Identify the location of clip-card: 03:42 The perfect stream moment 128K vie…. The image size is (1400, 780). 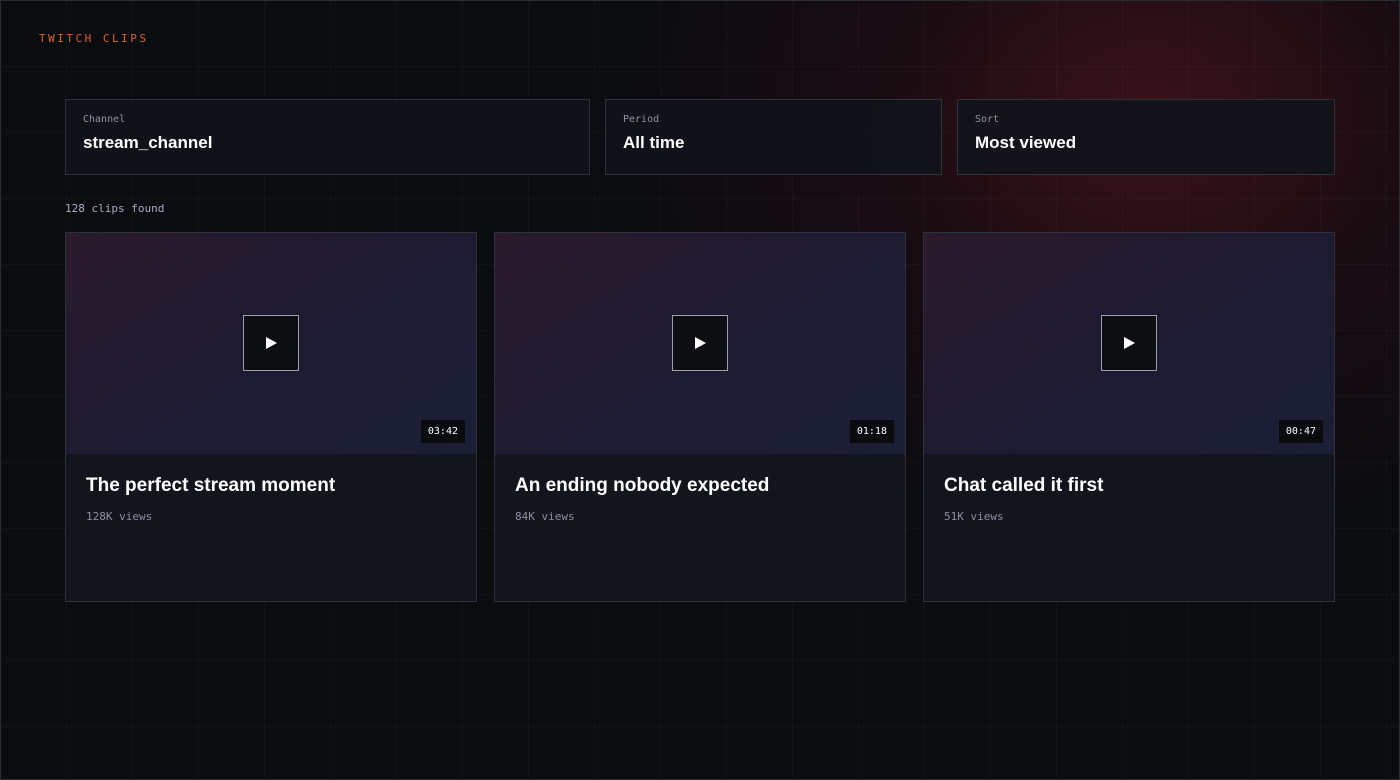
(271, 417).